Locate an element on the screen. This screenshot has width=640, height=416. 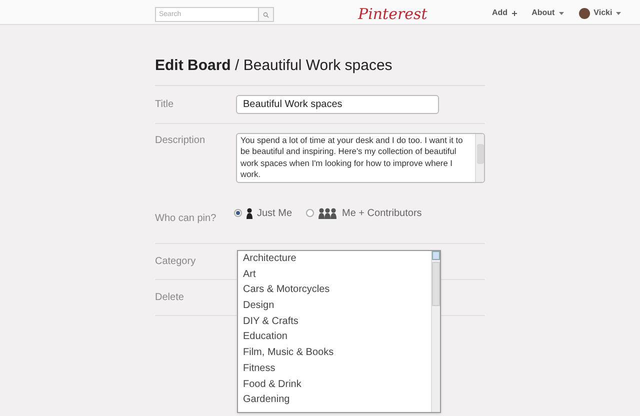
page-heading: Edit Board / Beautiful Work spaces is located at coordinates (320, 55).